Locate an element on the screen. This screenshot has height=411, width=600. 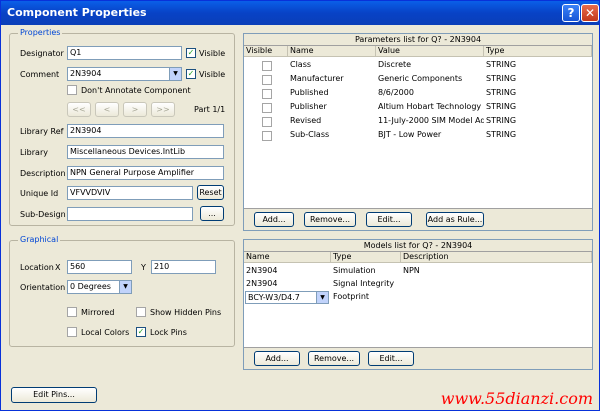
last-part-button: >> is located at coordinates (163, 109).